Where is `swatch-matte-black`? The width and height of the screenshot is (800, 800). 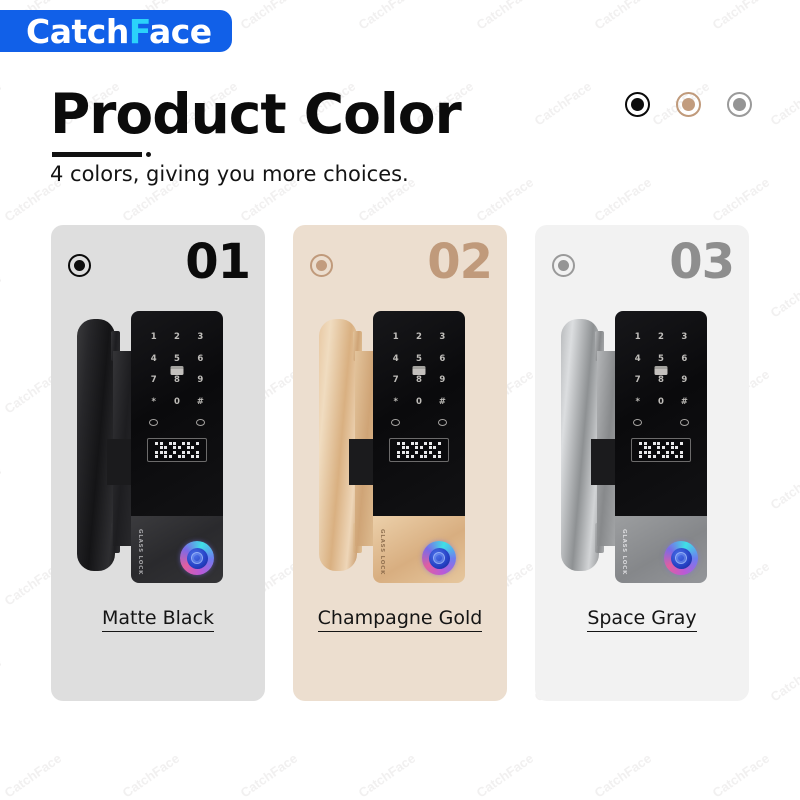
swatch-matte-black is located at coordinates (637, 104).